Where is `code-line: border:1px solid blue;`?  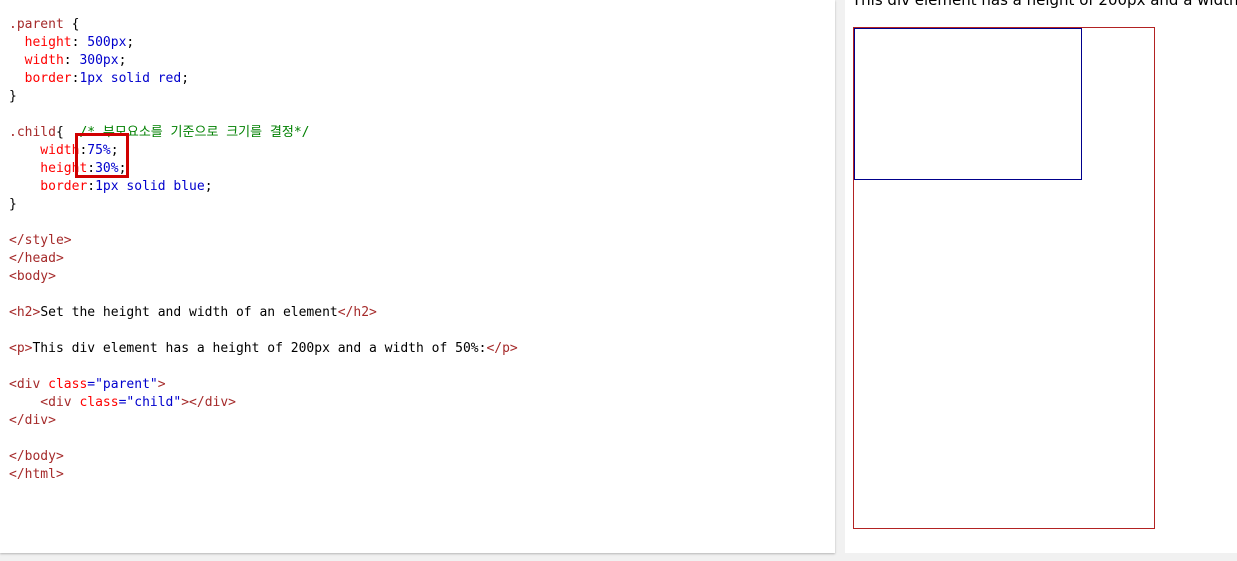
code-line: border:1px solid blue; is located at coordinates (263, 187).